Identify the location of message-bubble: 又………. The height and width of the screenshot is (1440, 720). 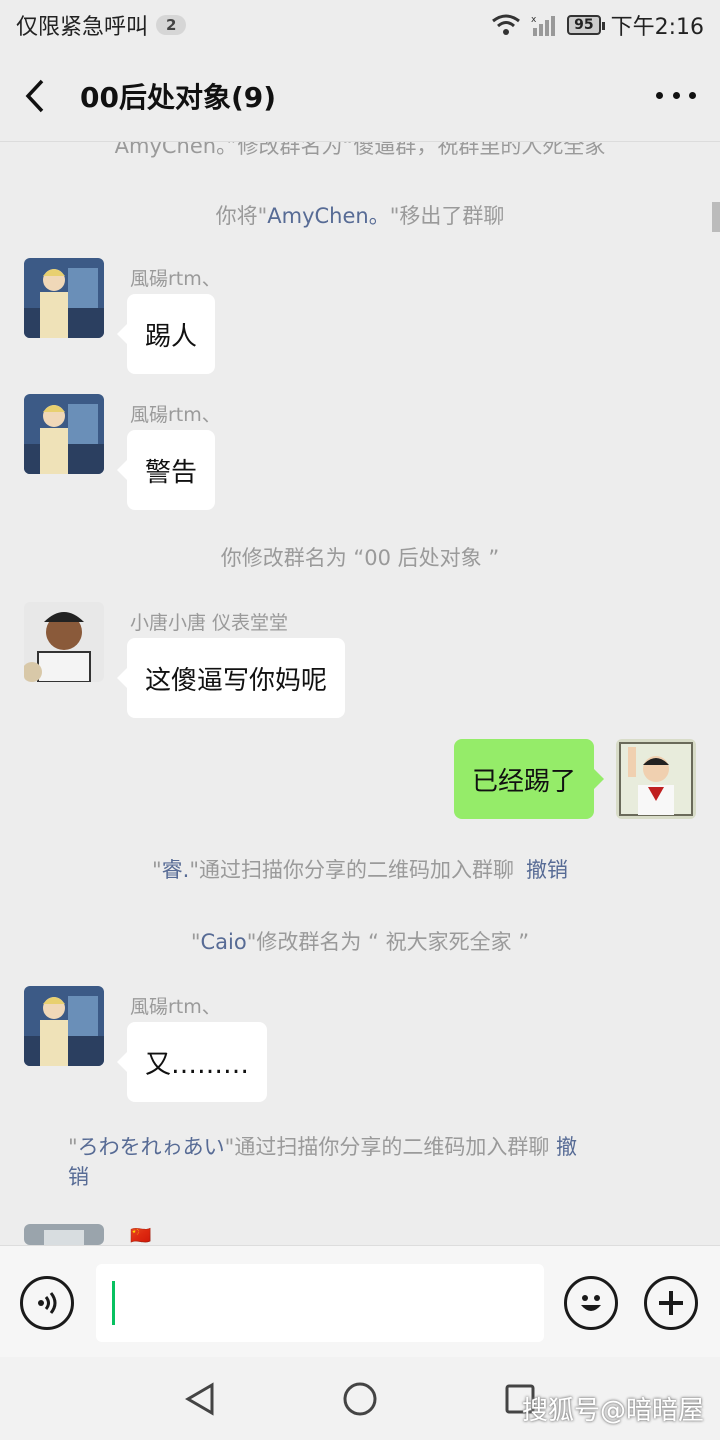
(192, 1062).